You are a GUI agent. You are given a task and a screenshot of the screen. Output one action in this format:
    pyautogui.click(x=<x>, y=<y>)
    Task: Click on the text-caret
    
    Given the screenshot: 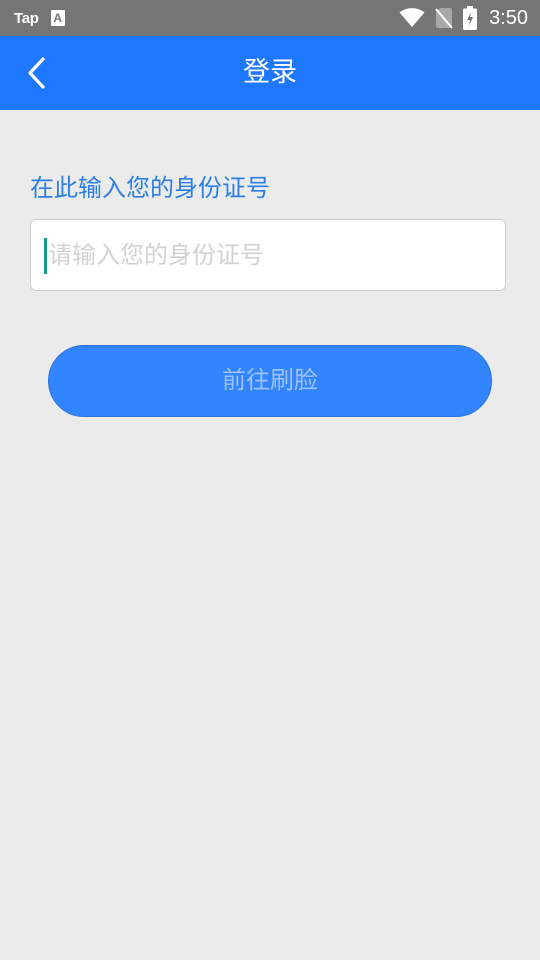 What is the action you would take?
    pyautogui.click(x=45, y=256)
    